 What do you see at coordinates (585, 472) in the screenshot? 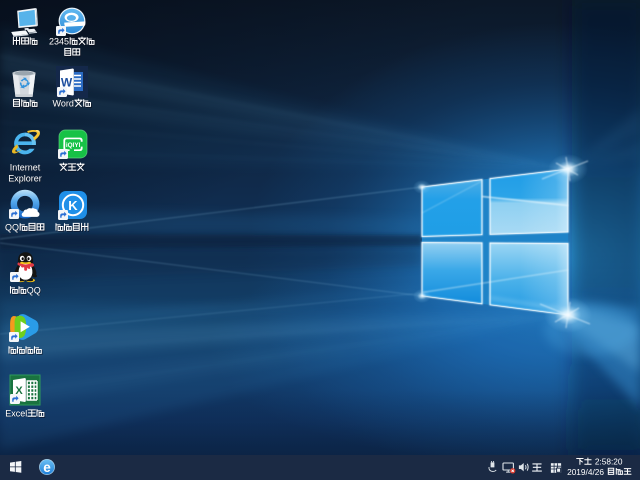
I see `svg-text: 2019/4/26` at bounding box center [585, 472].